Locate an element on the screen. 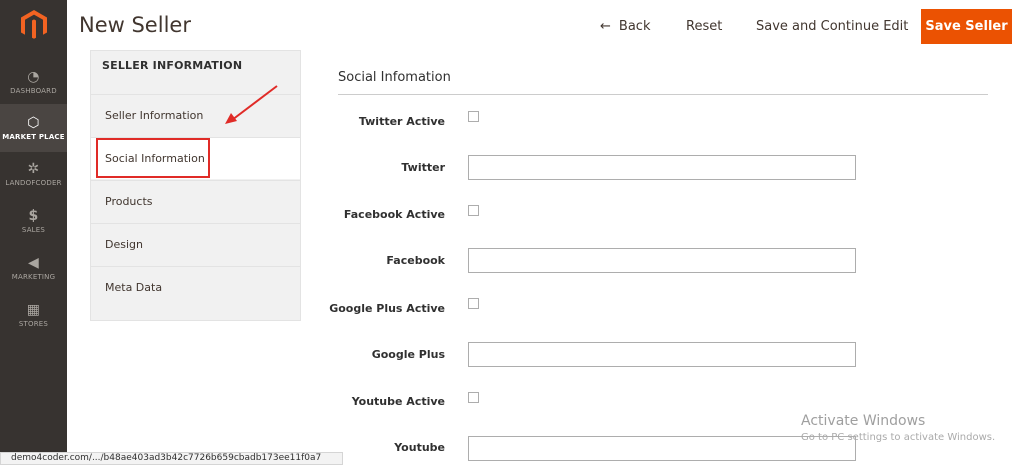  twitter-input is located at coordinates (662, 167).